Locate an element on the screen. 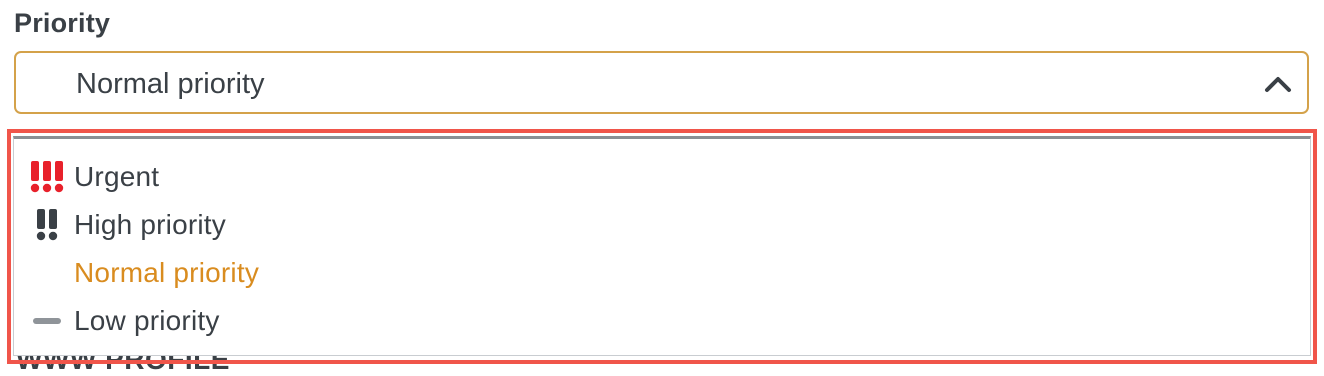 This screenshot has height=376, width=1324. priority-select-value: Normal priority is located at coordinates (170, 84).